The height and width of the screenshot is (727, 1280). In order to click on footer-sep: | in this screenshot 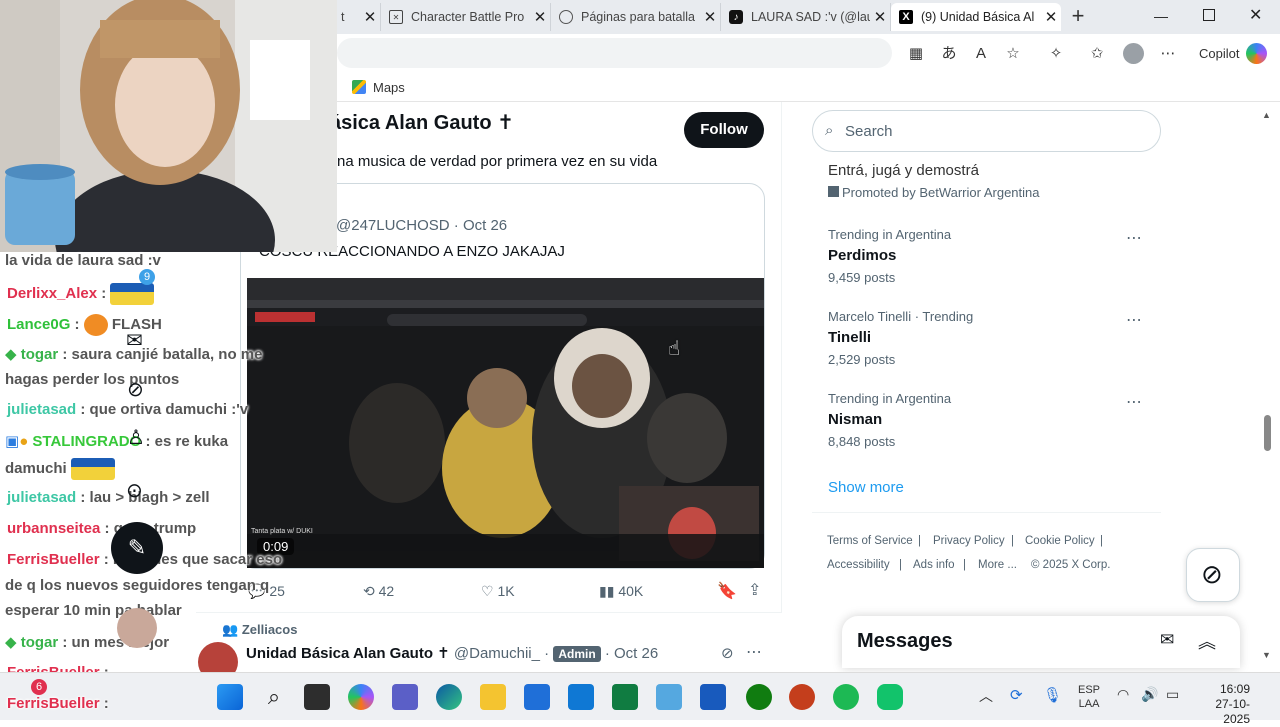, I will do `click(919, 541)`.